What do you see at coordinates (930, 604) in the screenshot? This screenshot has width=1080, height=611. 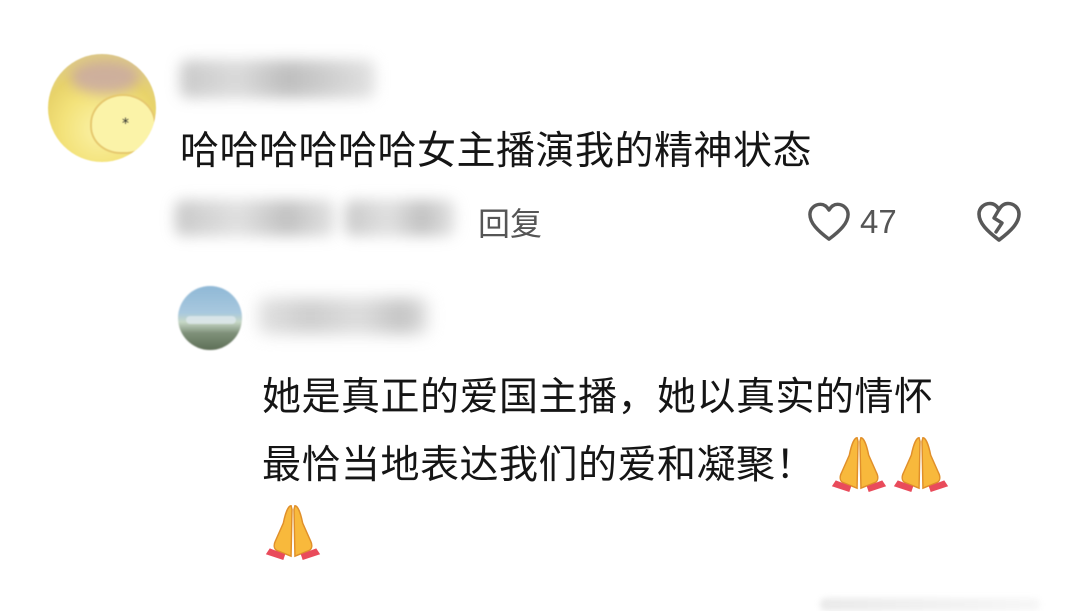 I see `next-comment-partial` at bounding box center [930, 604].